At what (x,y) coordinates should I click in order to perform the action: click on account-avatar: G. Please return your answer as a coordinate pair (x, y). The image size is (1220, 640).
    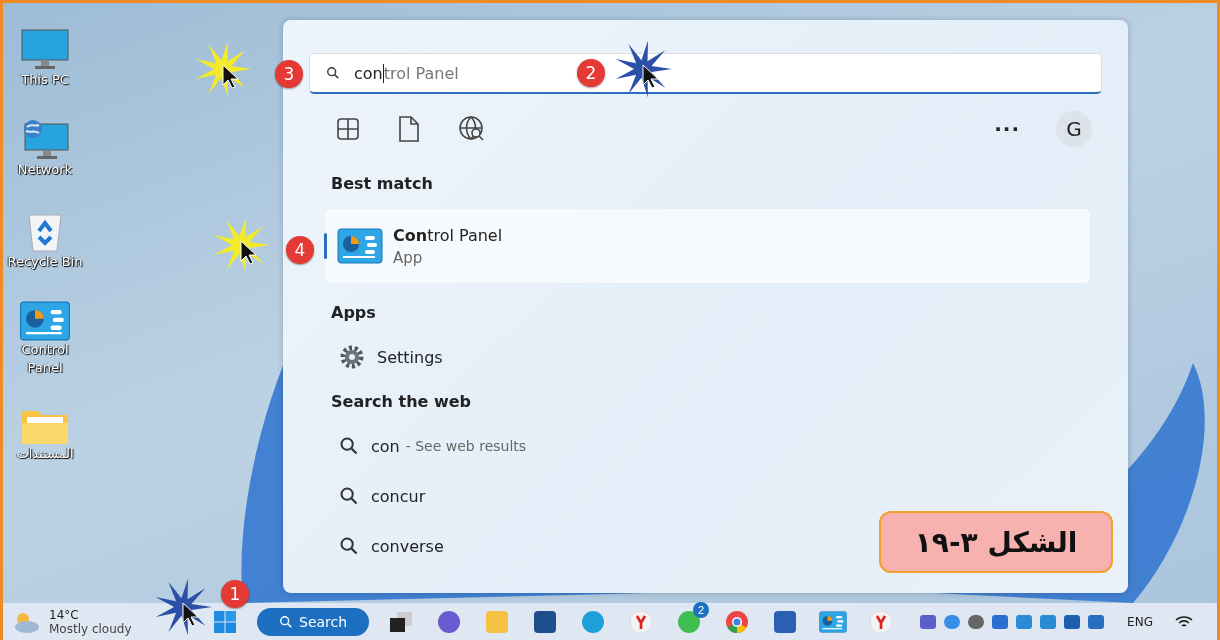
    Looking at the image, I should click on (1074, 129).